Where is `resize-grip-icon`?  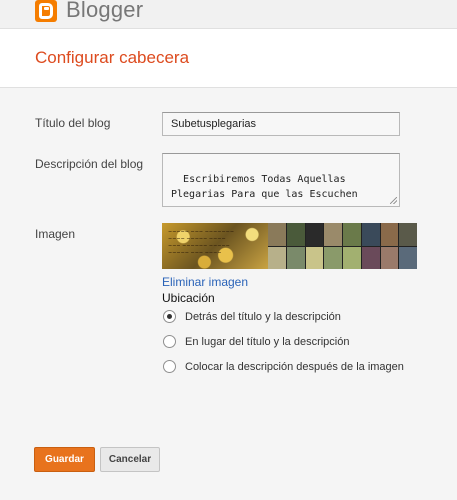
resize-grip-icon is located at coordinates (393, 200).